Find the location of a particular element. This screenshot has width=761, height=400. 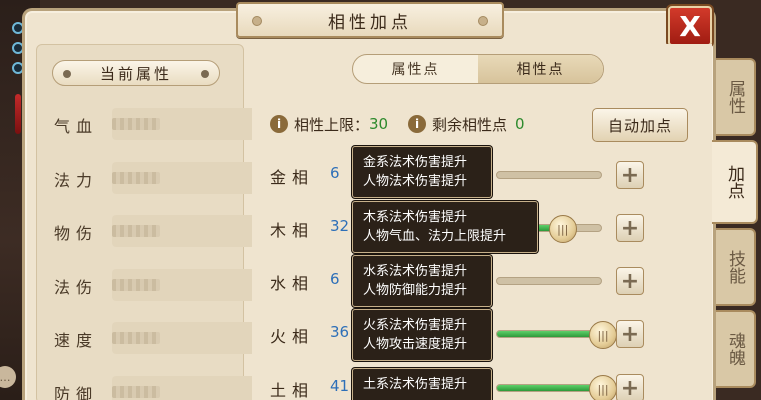

side-tab-skills: 技能 is located at coordinates (736, 267).